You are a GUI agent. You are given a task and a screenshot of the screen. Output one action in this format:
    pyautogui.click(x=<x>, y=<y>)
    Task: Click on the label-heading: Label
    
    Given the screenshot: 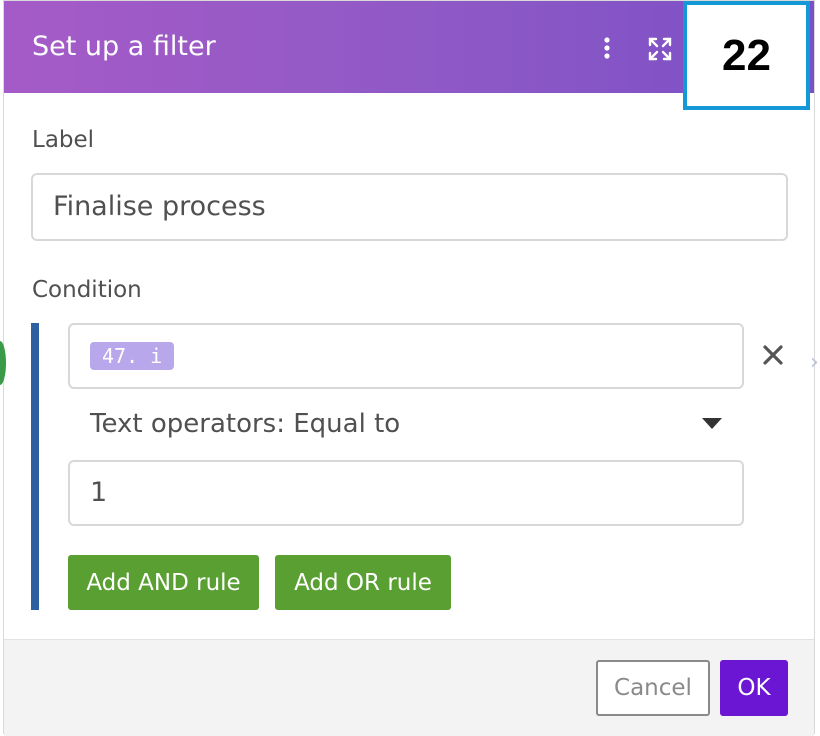 What is the action you would take?
    pyautogui.click(x=63, y=140)
    